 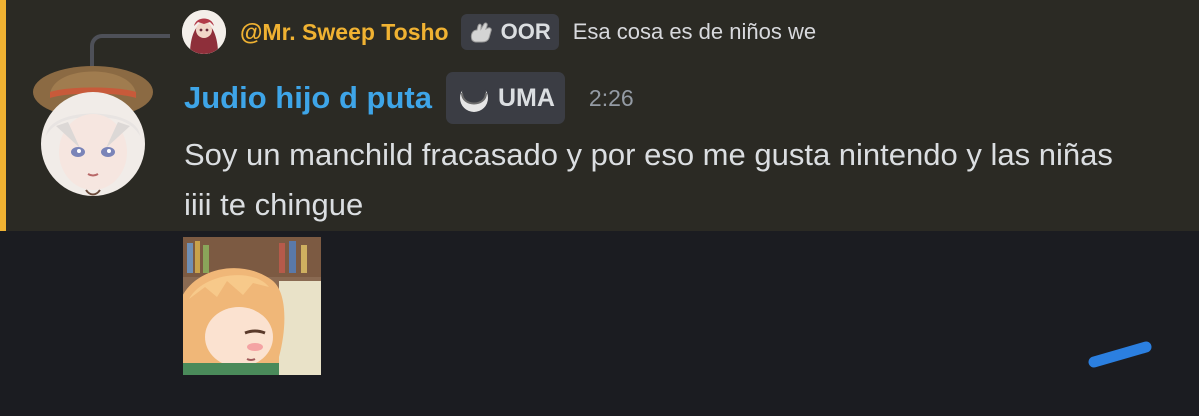 I want to click on reply-author-name: @Mr. Sweep Tosho, so click(x=344, y=32).